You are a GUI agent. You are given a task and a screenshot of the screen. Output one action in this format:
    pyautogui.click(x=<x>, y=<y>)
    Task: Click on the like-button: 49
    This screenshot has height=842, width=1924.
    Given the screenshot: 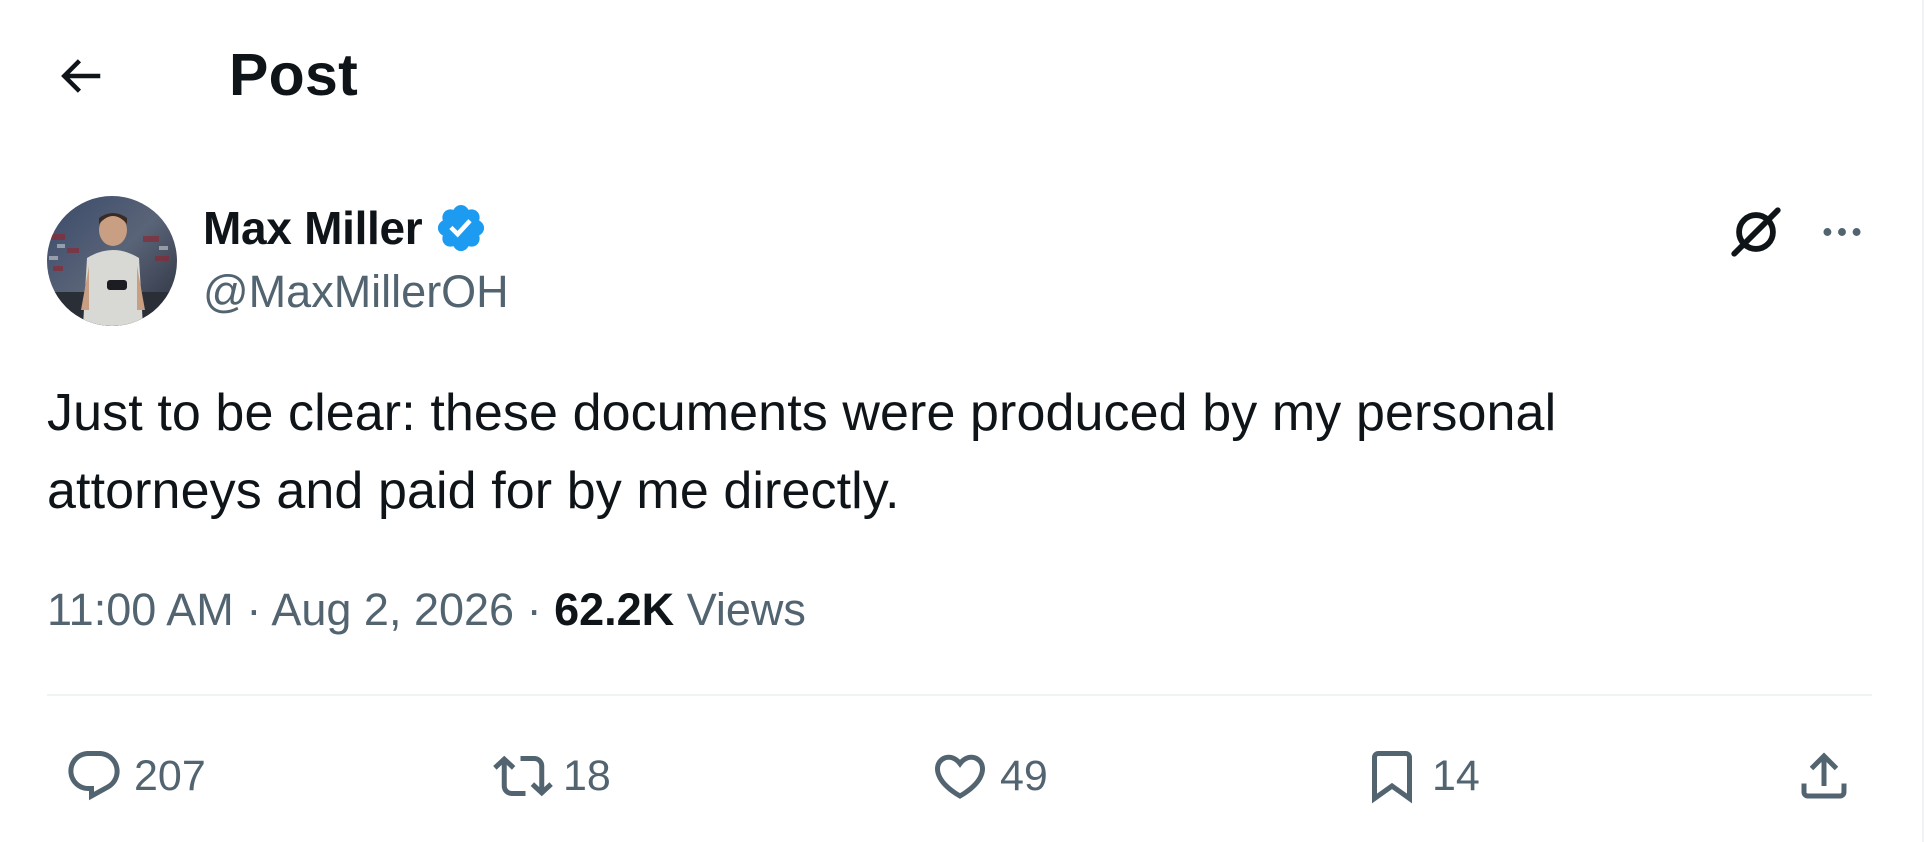 What is the action you would take?
    pyautogui.click(x=987, y=776)
    